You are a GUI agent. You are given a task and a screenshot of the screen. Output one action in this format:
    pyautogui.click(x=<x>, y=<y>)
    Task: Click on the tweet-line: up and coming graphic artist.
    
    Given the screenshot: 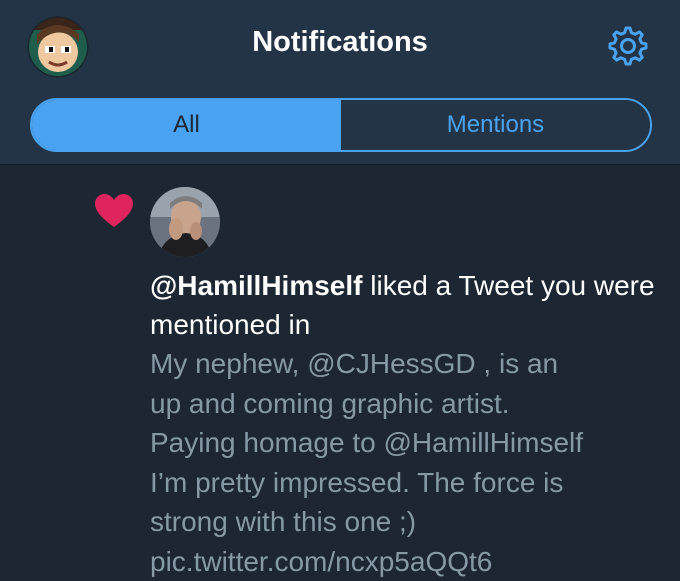 What is the action you would take?
    pyautogui.click(x=330, y=403)
    